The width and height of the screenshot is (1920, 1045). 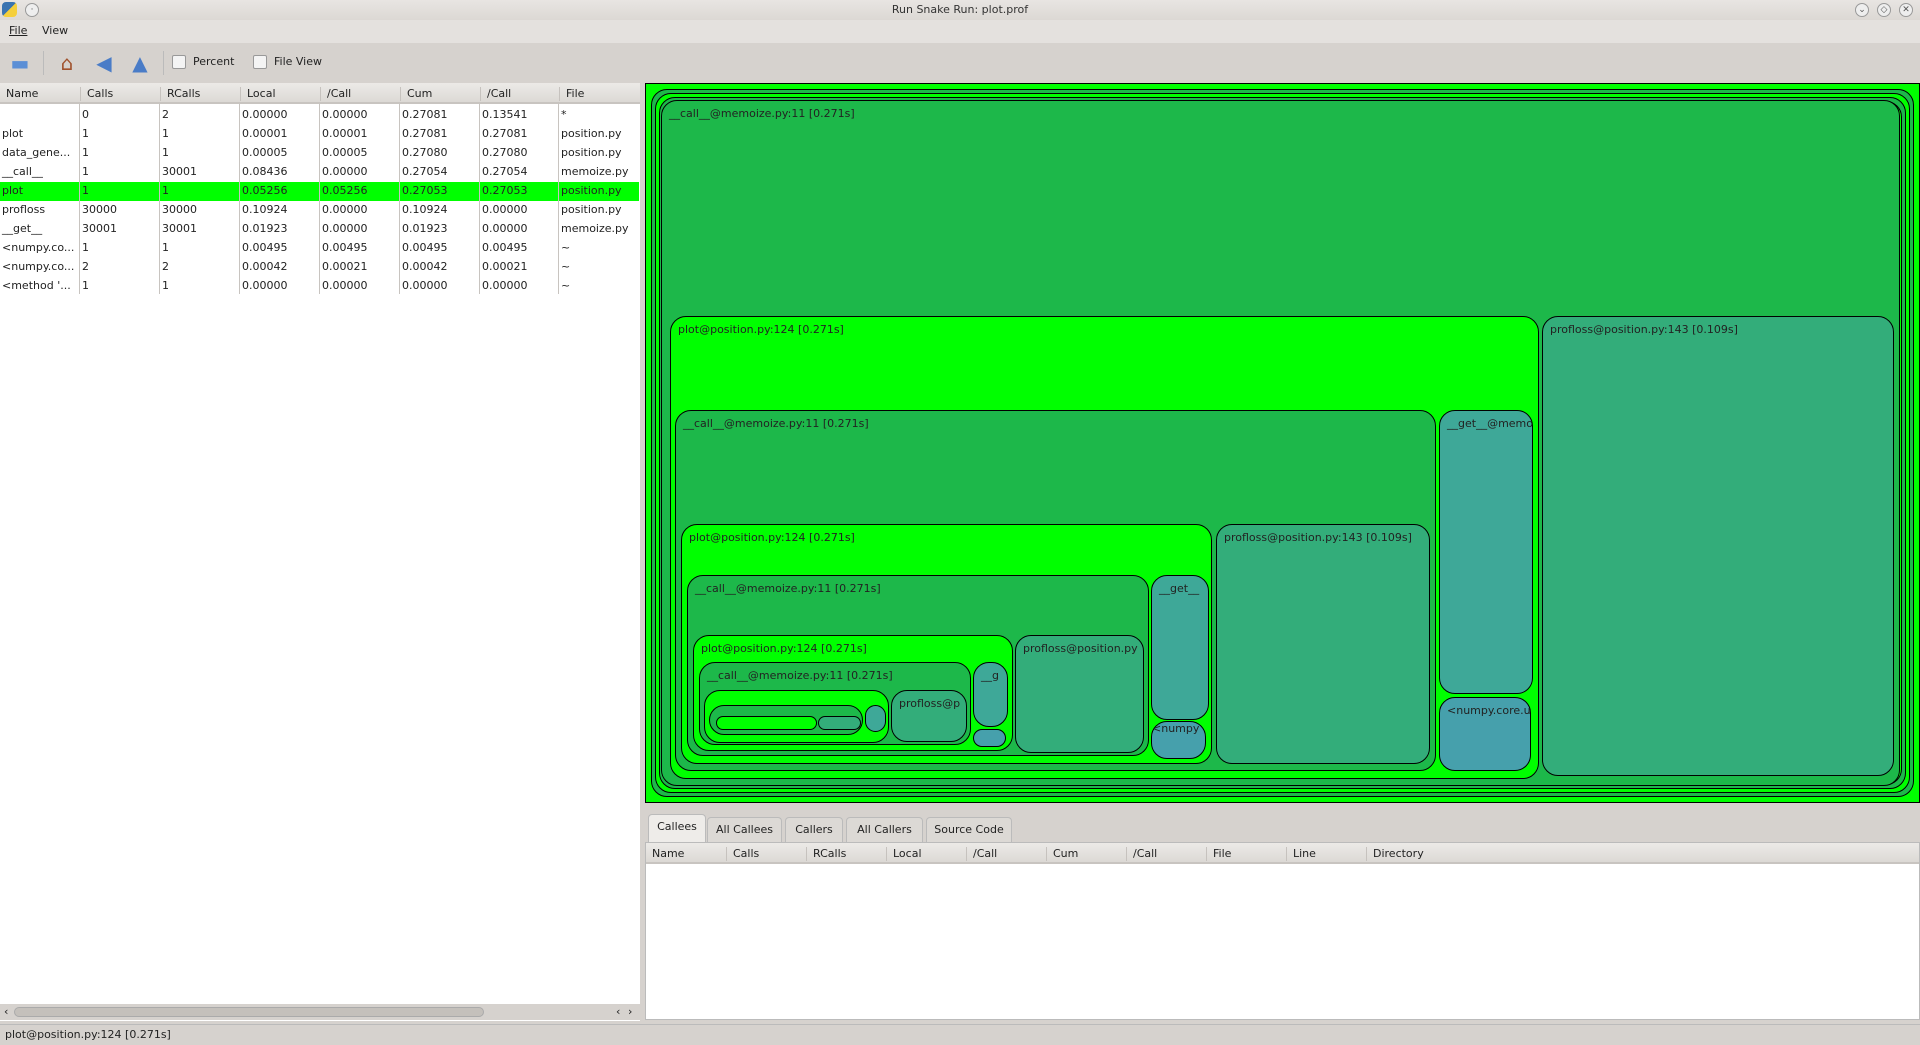 What do you see at coordinates (249, 1012) in the screenshot?
I see `scrollbar-thumb` at bounding box center [249, 1012].